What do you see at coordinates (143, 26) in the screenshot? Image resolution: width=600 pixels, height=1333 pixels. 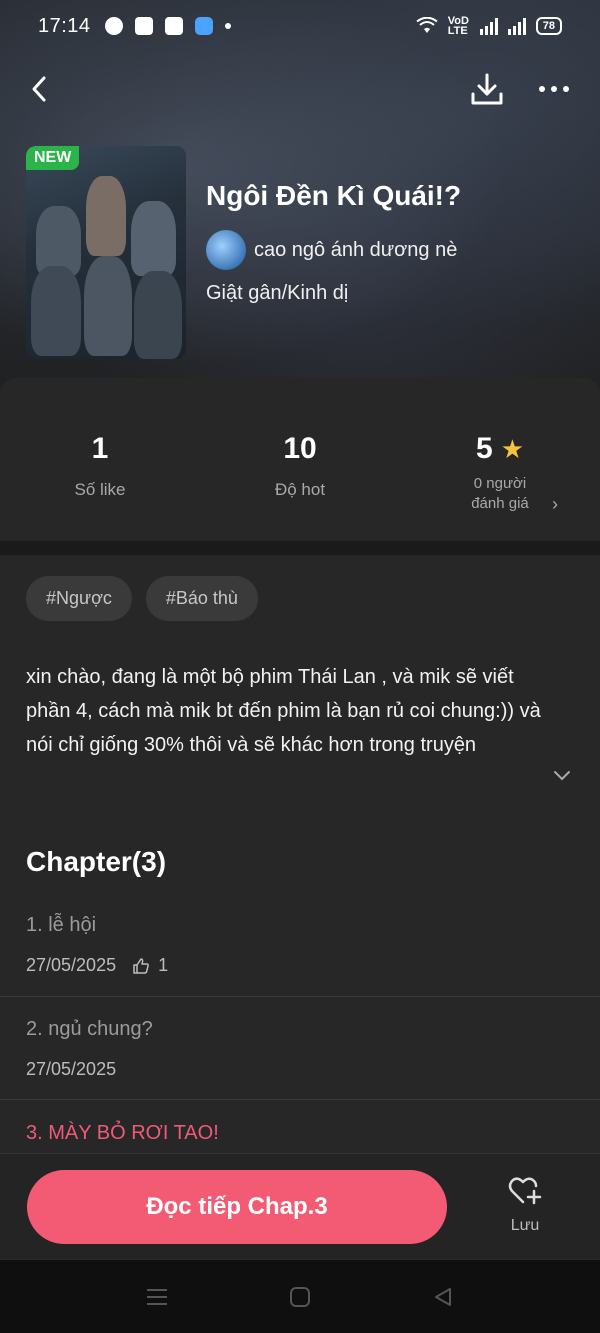 I see `facebook-icon` at bounding box center [143, 26].